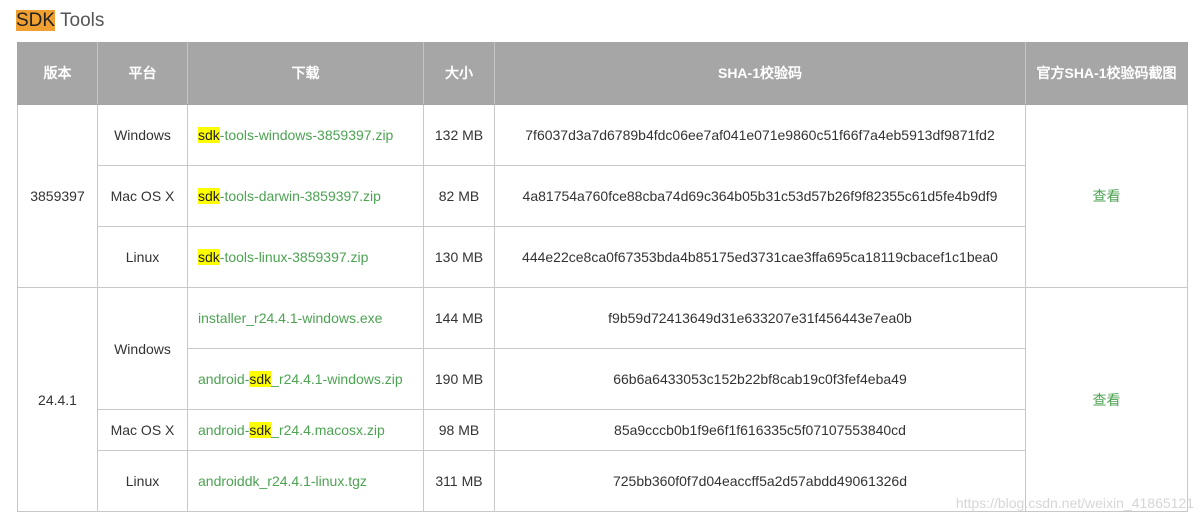 Image resolution: width=1202 pixels, height=515 pixels. I want to click on table-header-row: 版本 平台 下载 大小 SHA-1校验码 官方SHA-1校验码截图, so click(602, 73).